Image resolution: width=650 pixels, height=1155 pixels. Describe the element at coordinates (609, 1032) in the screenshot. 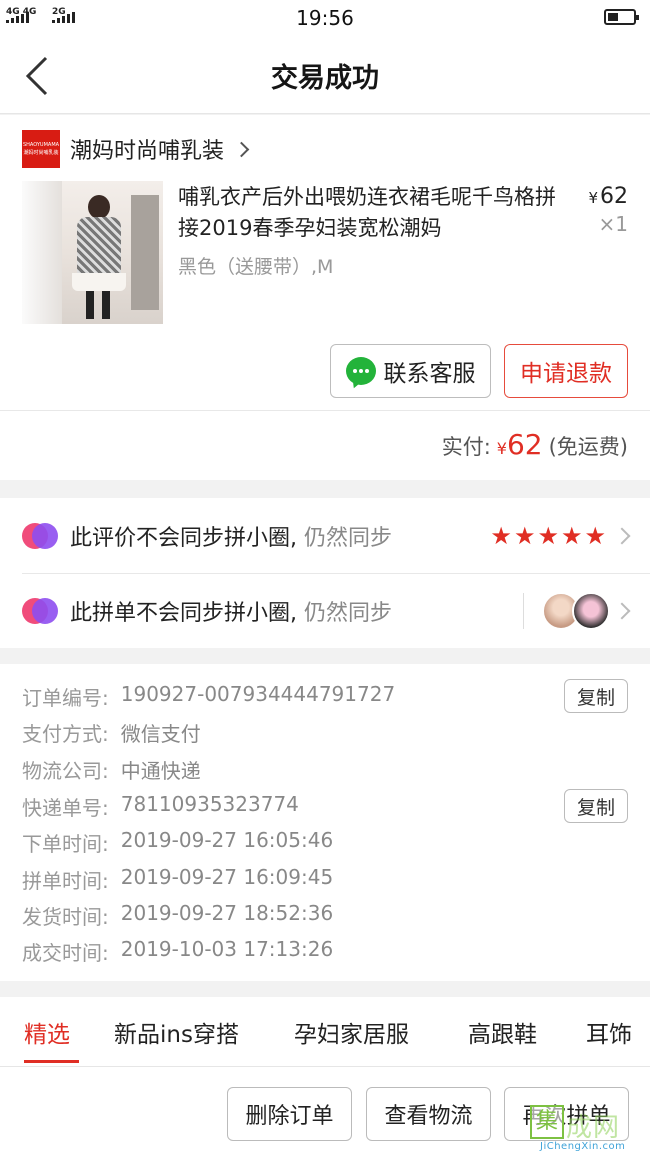

I see `tab-earrings: 耳饰` at that location.